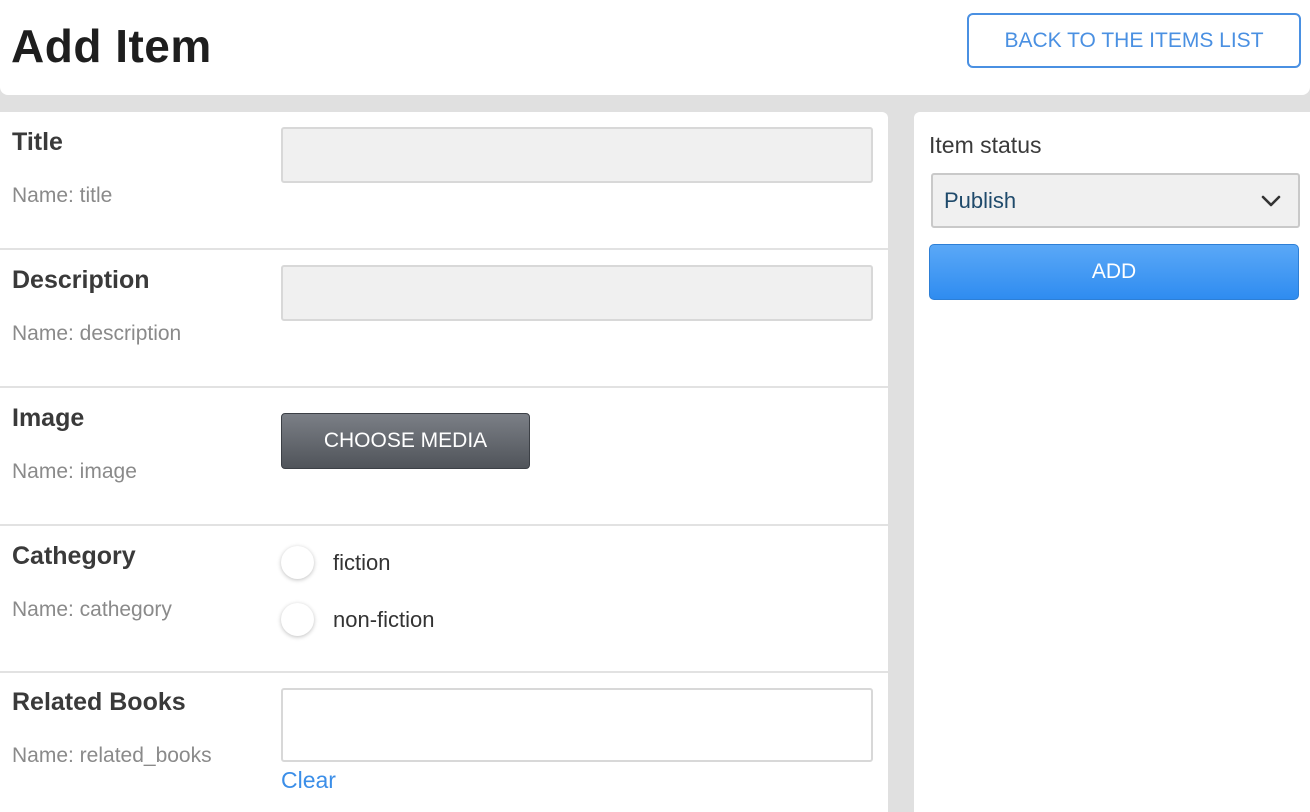 This screenshot has width=1310, height=812. I want to click on field-row-title: Title Name: title, so click(444, 181).